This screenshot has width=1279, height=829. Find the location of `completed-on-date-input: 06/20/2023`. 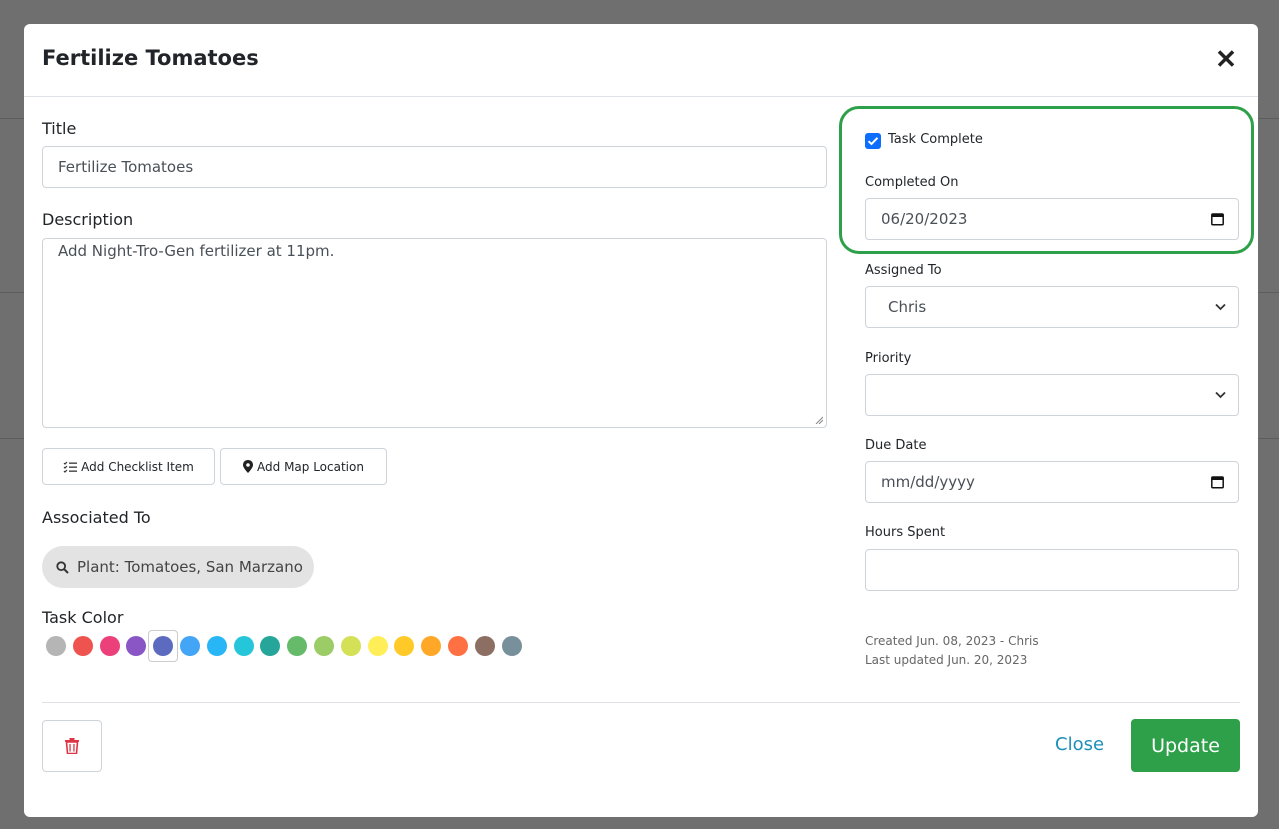

completed-on-date-input: 06/20/2023 is located at coordinates (1052, 219).